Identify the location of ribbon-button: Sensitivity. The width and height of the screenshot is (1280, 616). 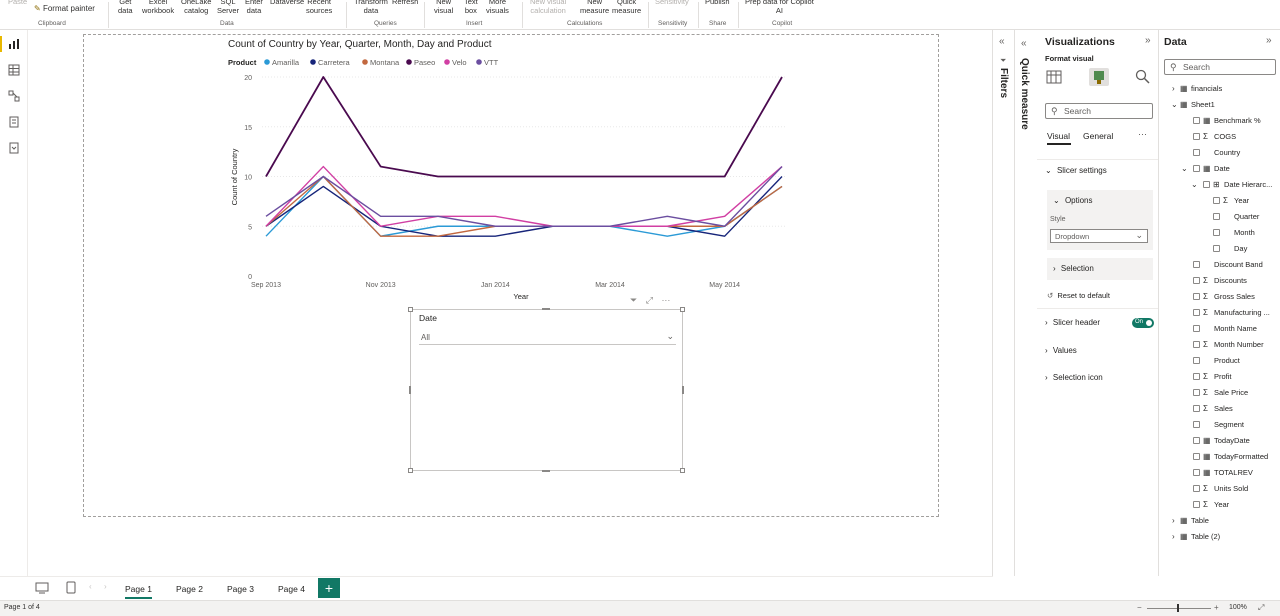
(672, 3).